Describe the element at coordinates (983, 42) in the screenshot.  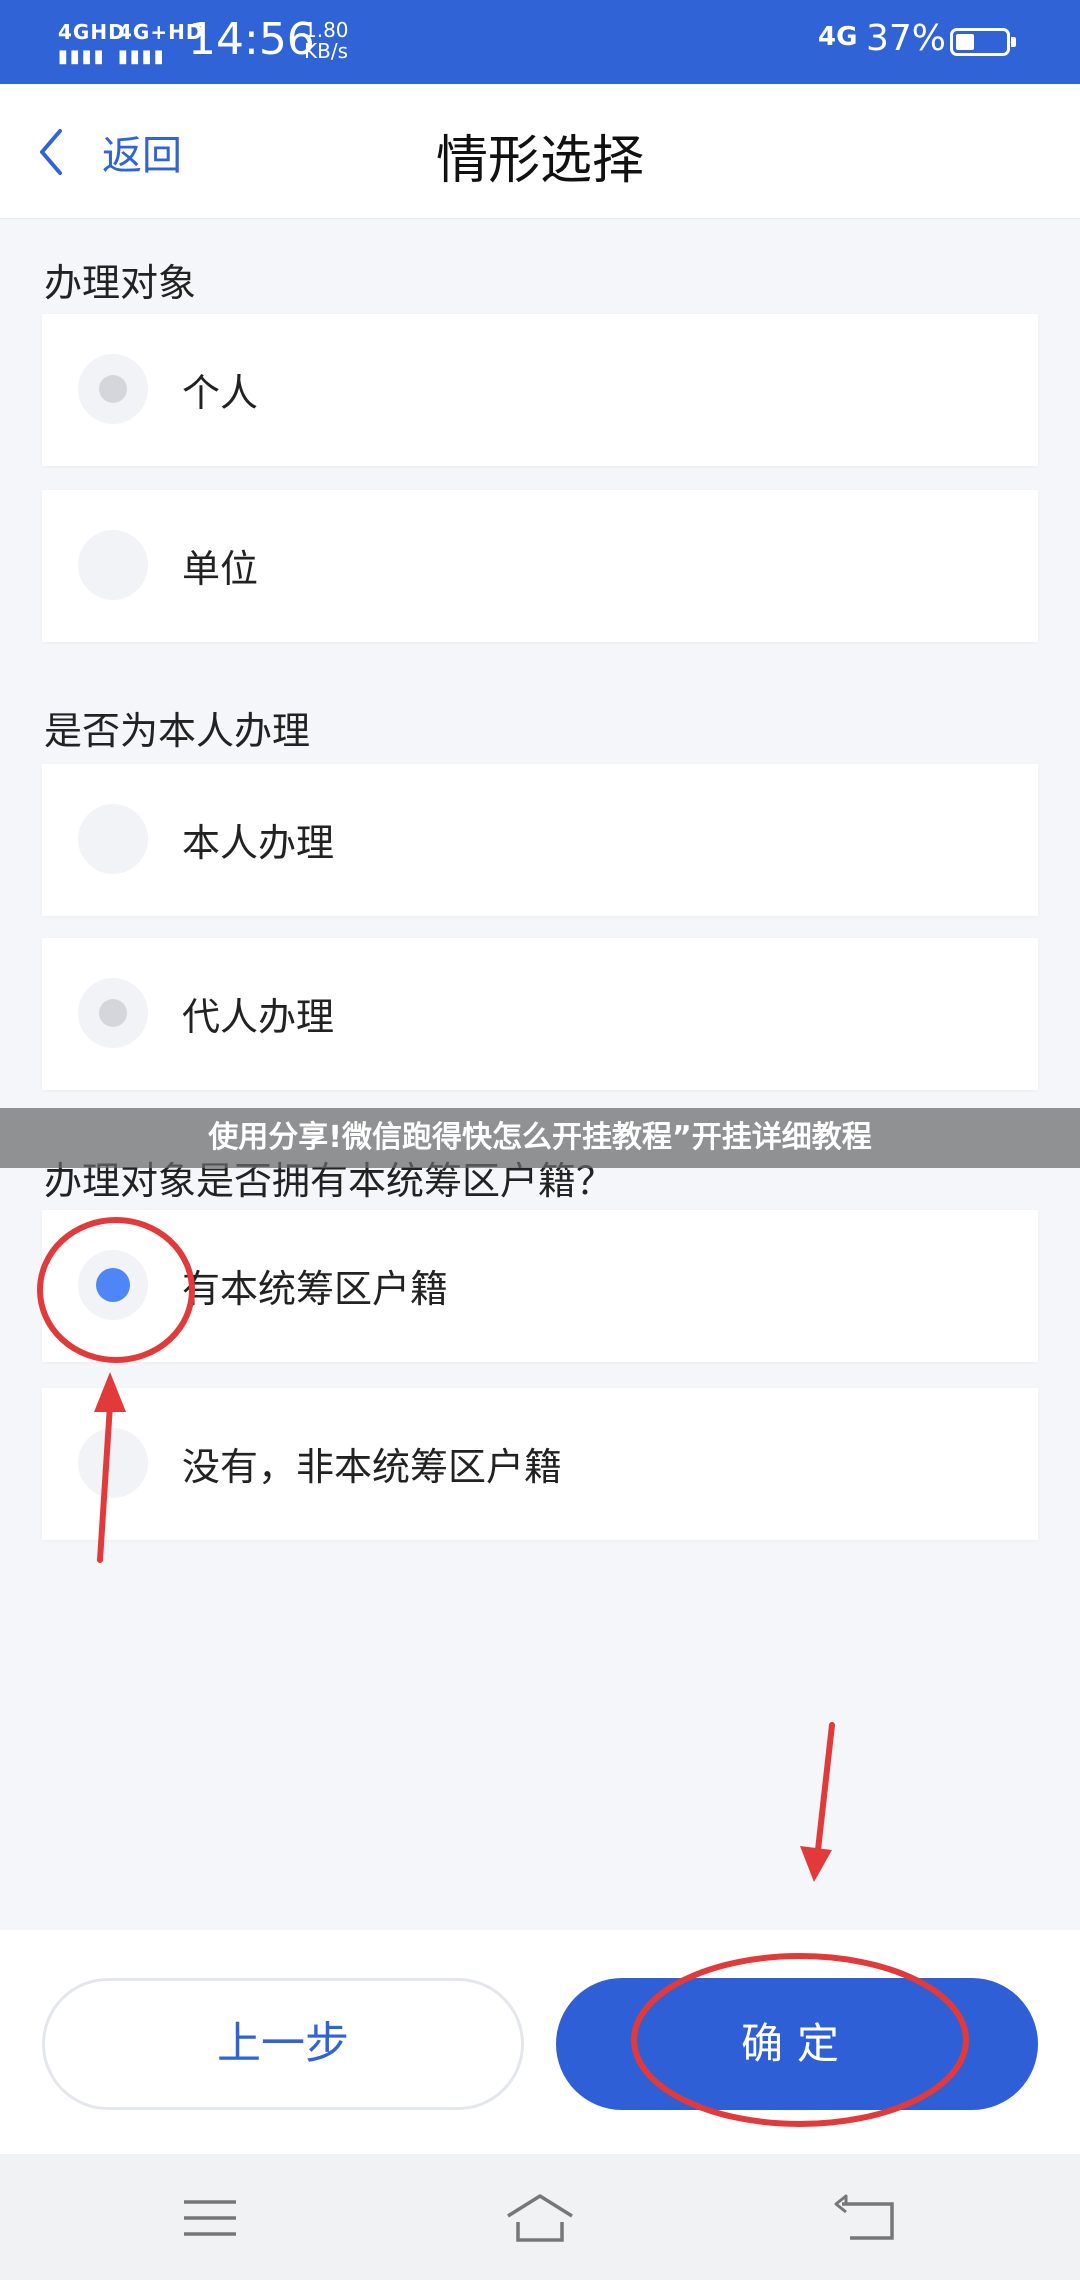
I see `battery-icon` at that location.